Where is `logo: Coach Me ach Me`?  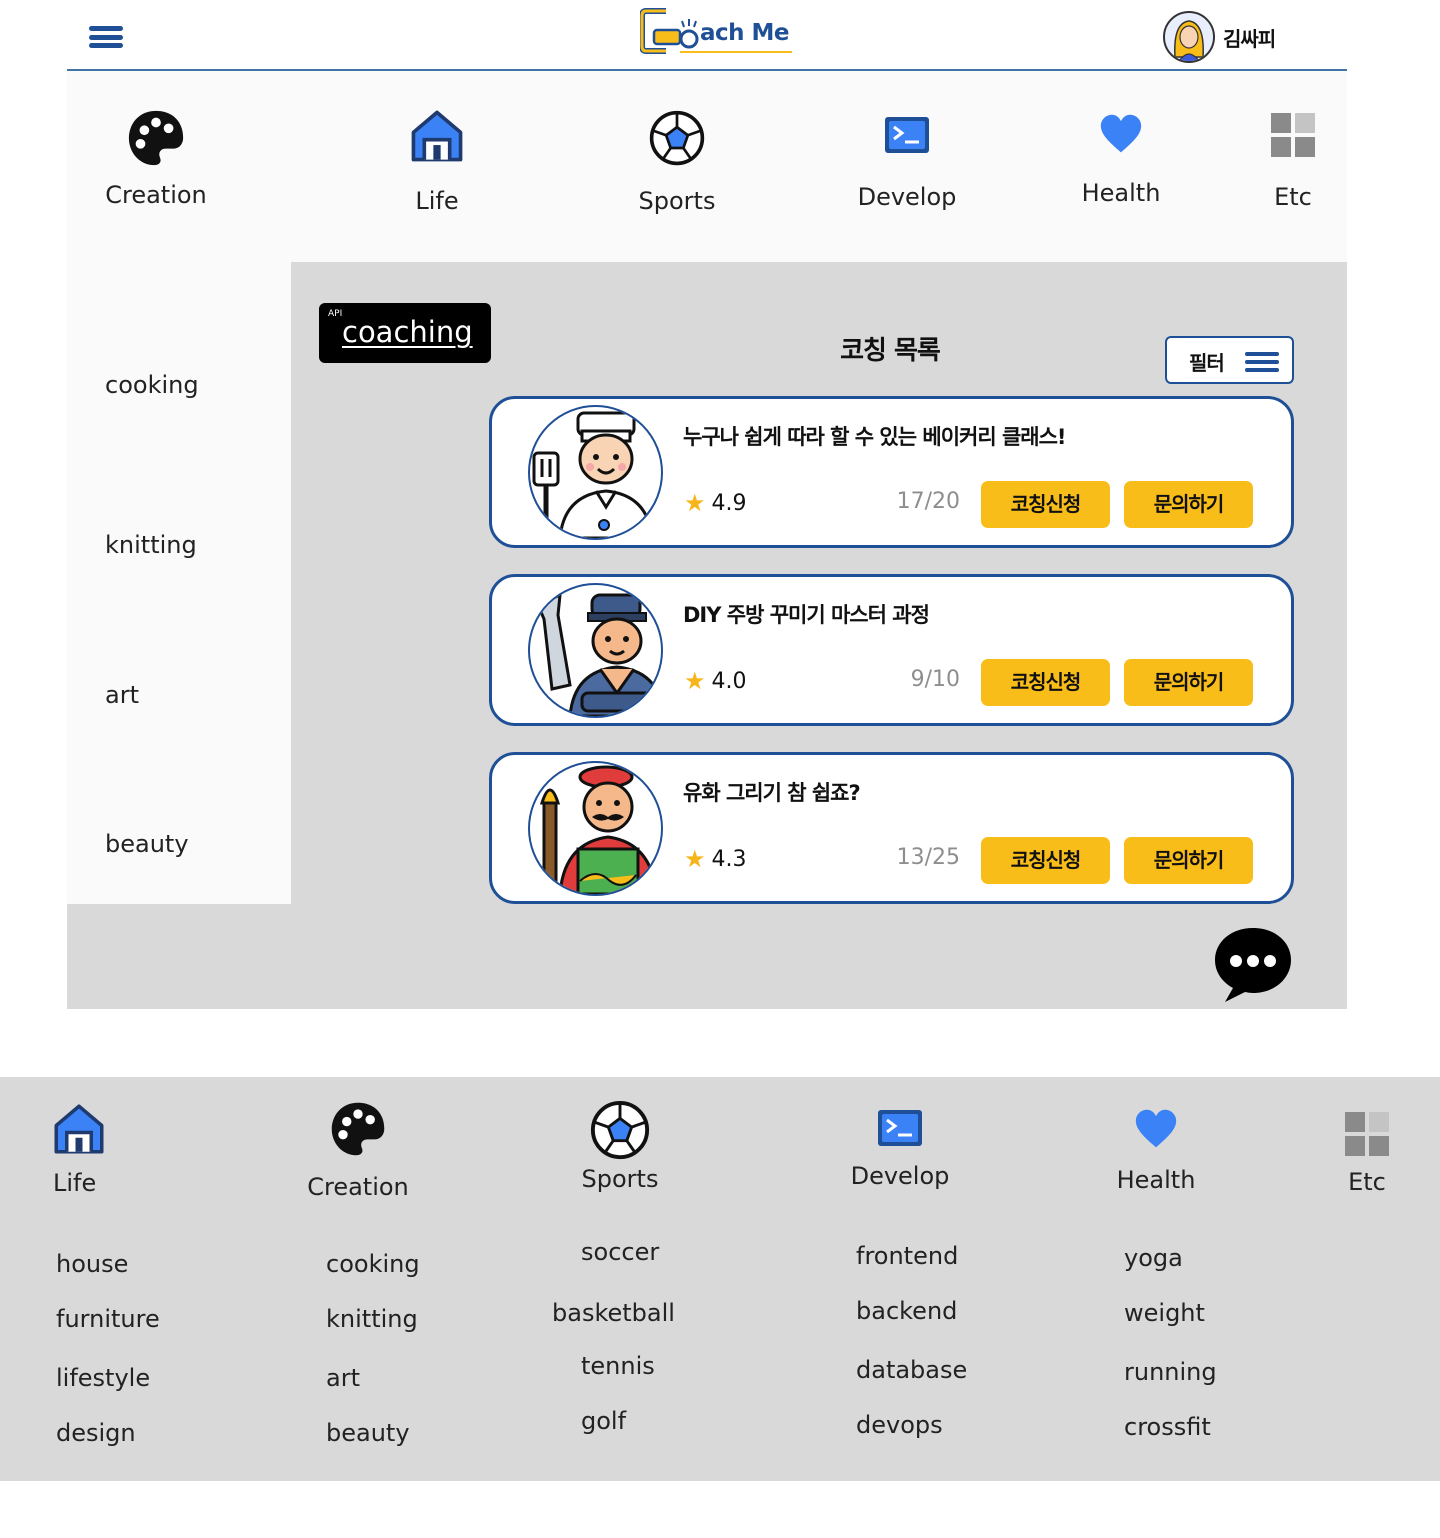
logo: Coach Me ach Me is located at coordinates (719, 32).